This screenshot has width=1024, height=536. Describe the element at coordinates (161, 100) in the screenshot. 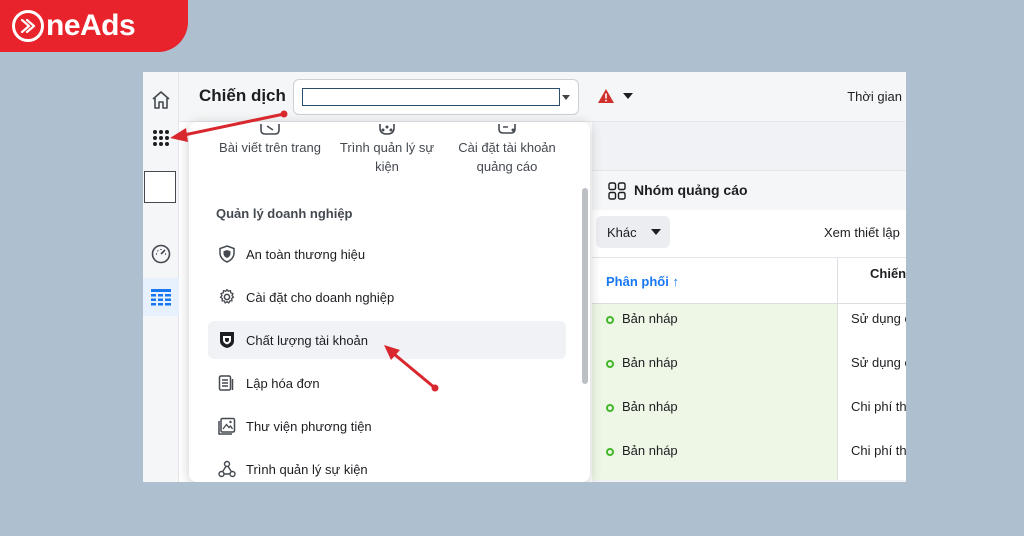

I see `home-icon` at that location.